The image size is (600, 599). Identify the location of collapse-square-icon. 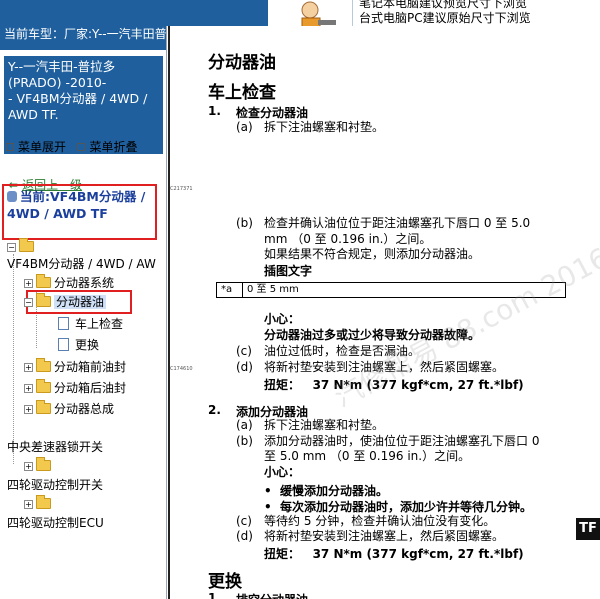
(81, 147).